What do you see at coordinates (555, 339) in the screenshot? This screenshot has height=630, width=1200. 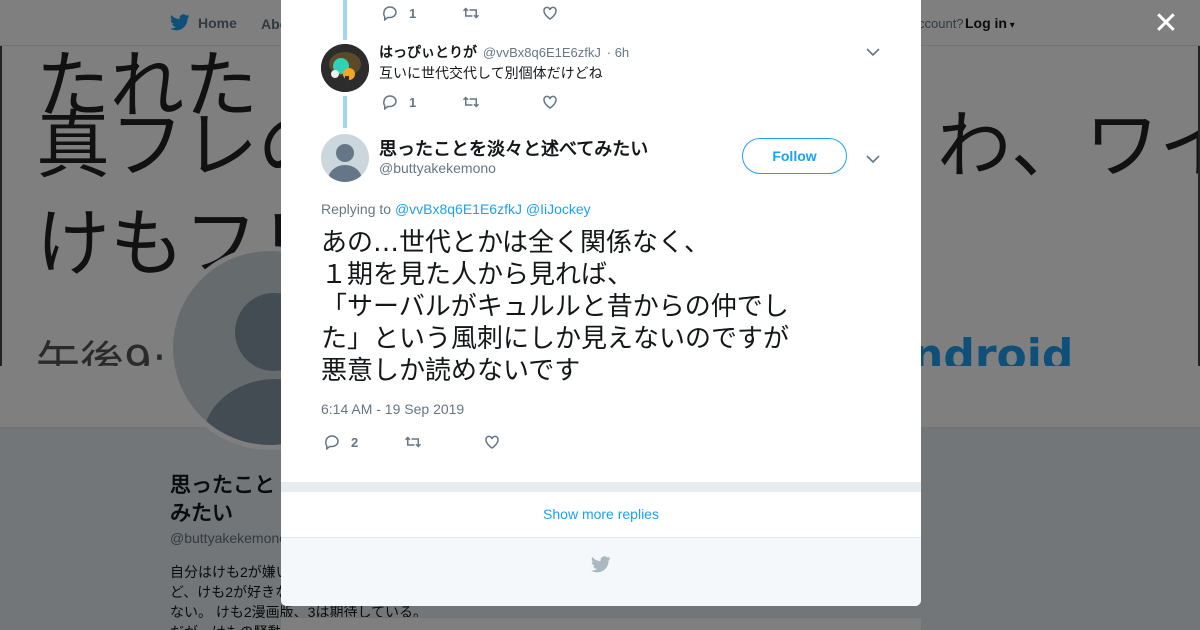 I see `tweet-text-line: た」という風刺にしか見えないのですが` at bounding box center [555, 339].